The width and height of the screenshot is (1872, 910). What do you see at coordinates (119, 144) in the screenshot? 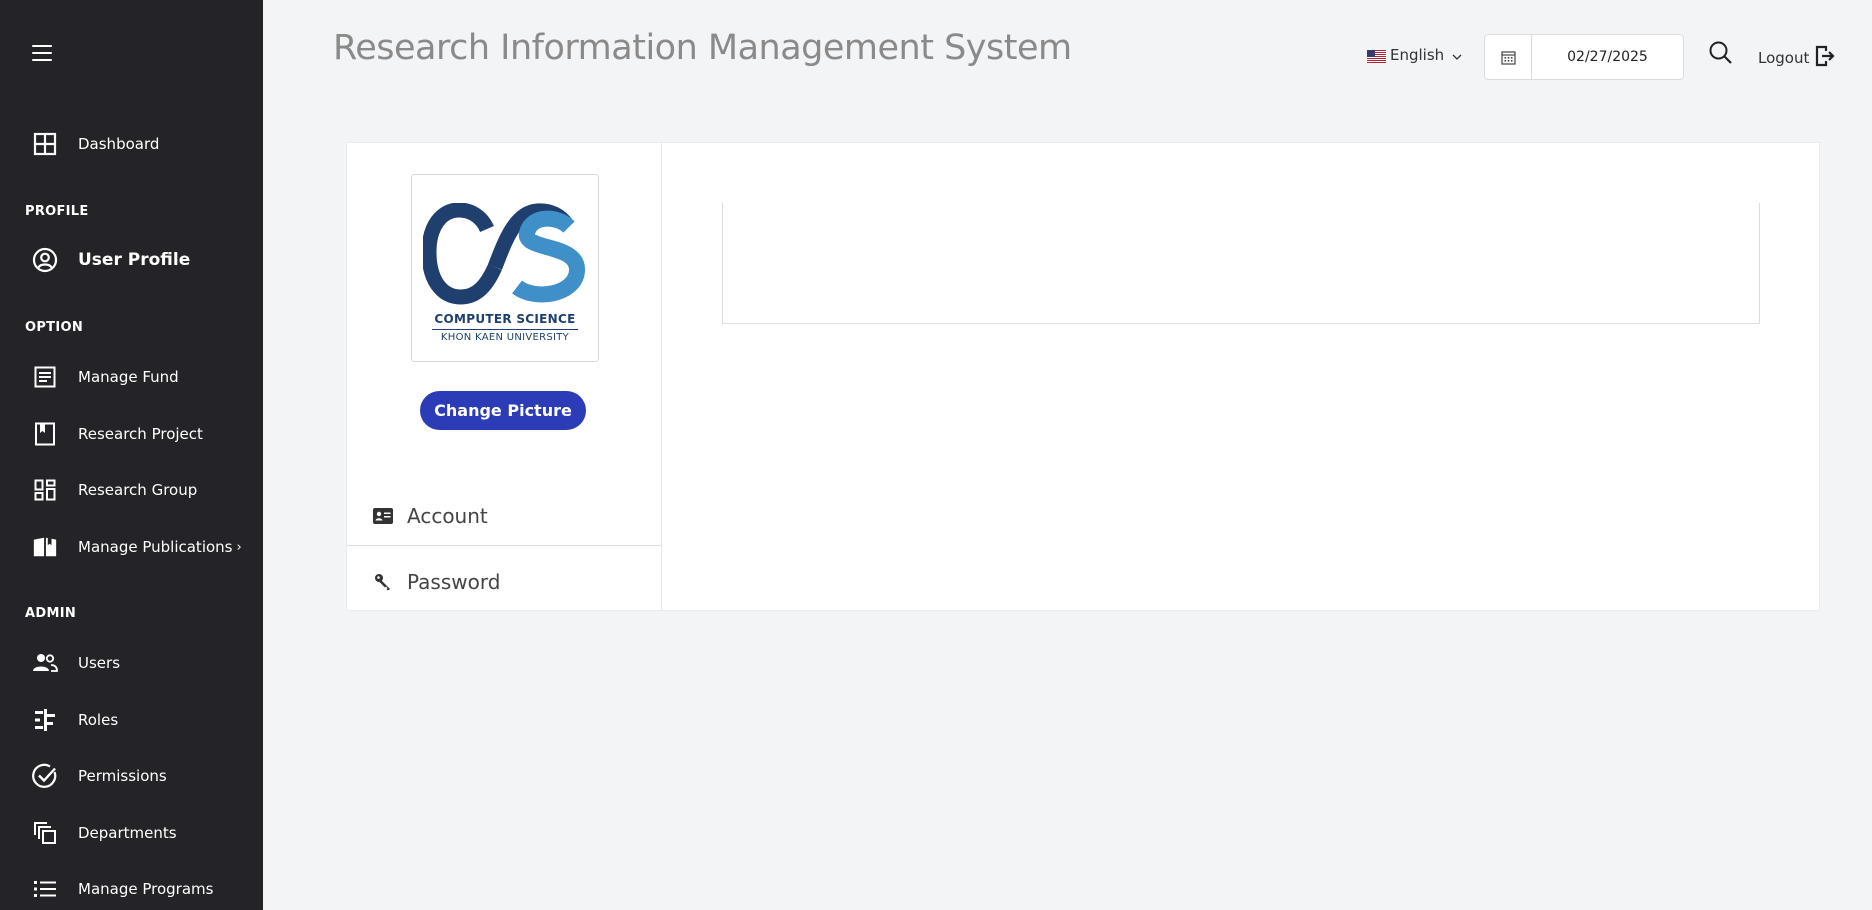
I see `sidebar-item-label: Dashboard` at bounding box center [119, 144].